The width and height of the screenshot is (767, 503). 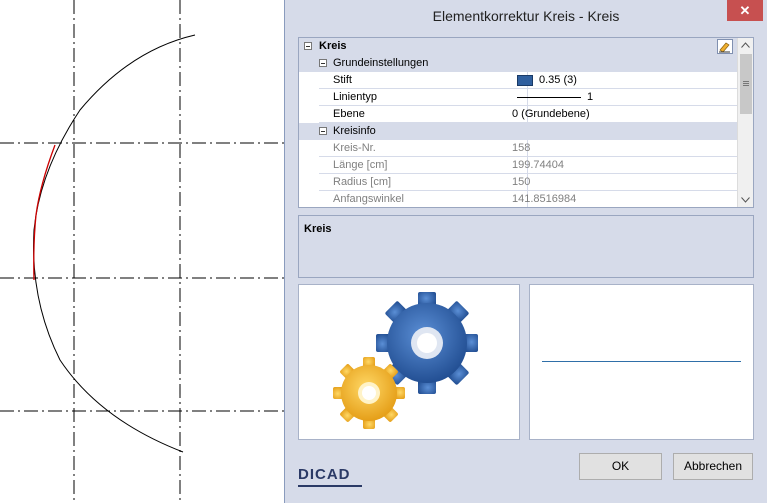 I want to click on dialog-title: Elementkorrektur Kreis - Kreis, so click(x=526, y=16).